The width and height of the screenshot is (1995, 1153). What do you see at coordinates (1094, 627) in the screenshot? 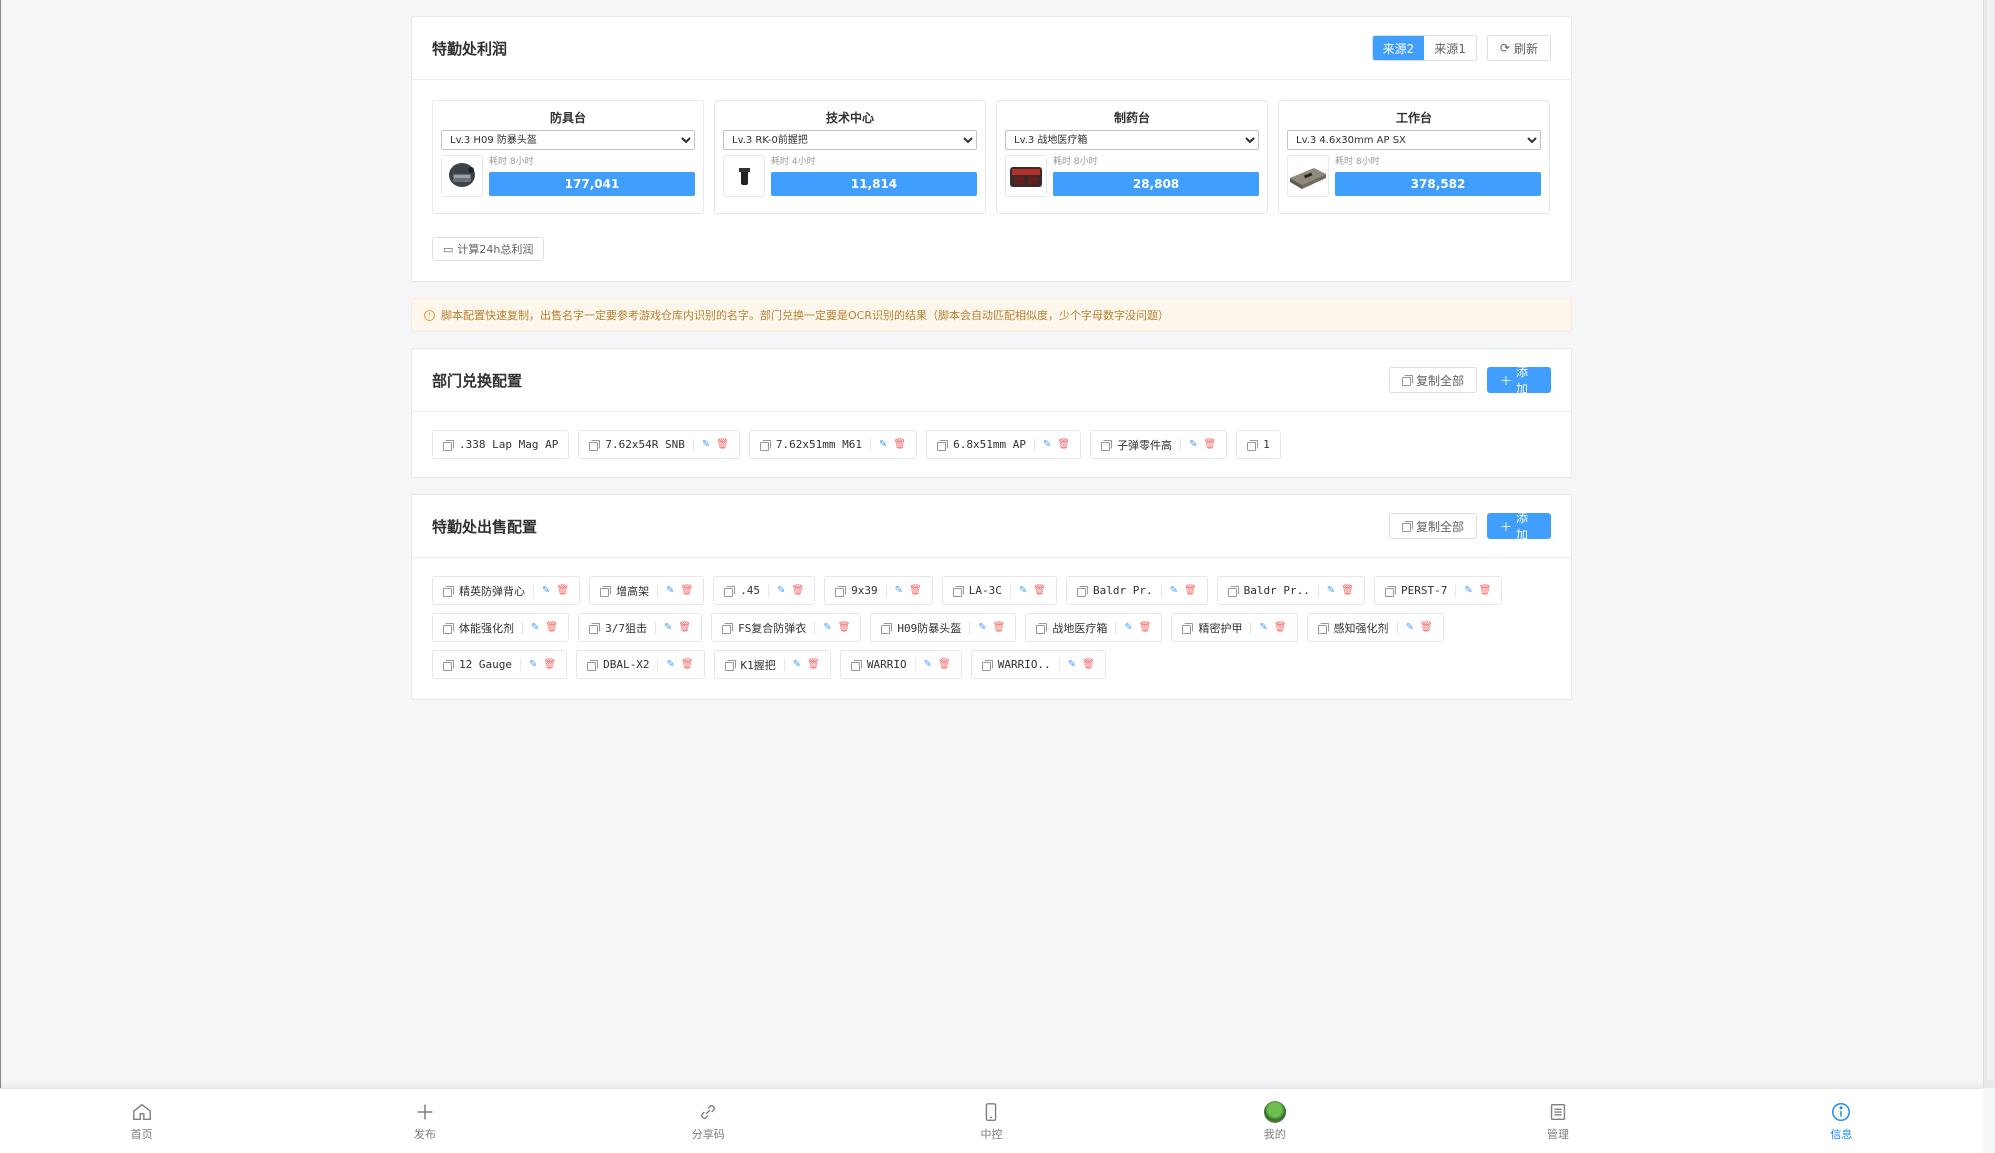
I see `config-chip: 战地医疗箱 ✎ 🗑` at bounding box center [1094, 627].